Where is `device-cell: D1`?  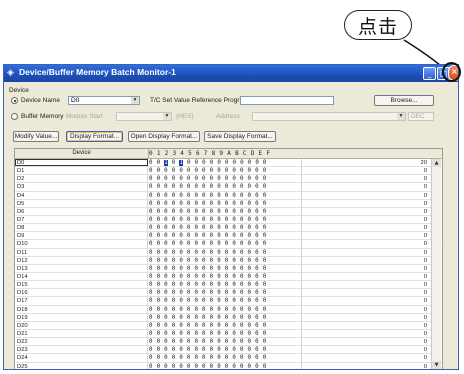 device-cell: D1 is located at coordinates (81, 171).